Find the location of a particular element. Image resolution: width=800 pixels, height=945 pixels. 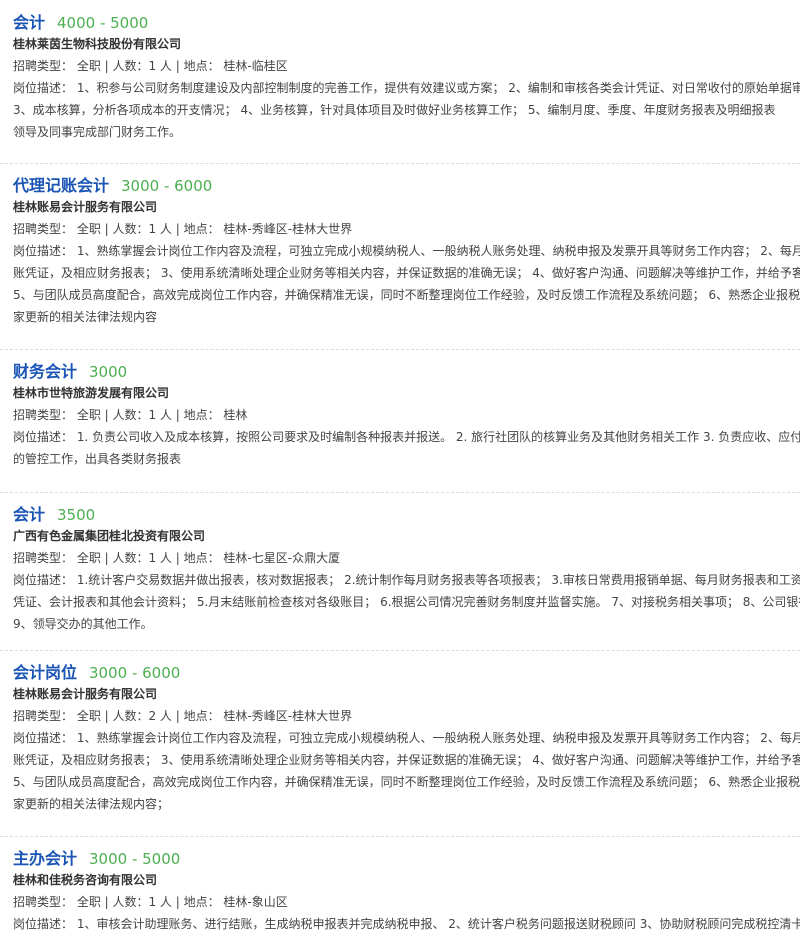

job-title-row: 财务会计 3000 is located at coordinates (70, 370).